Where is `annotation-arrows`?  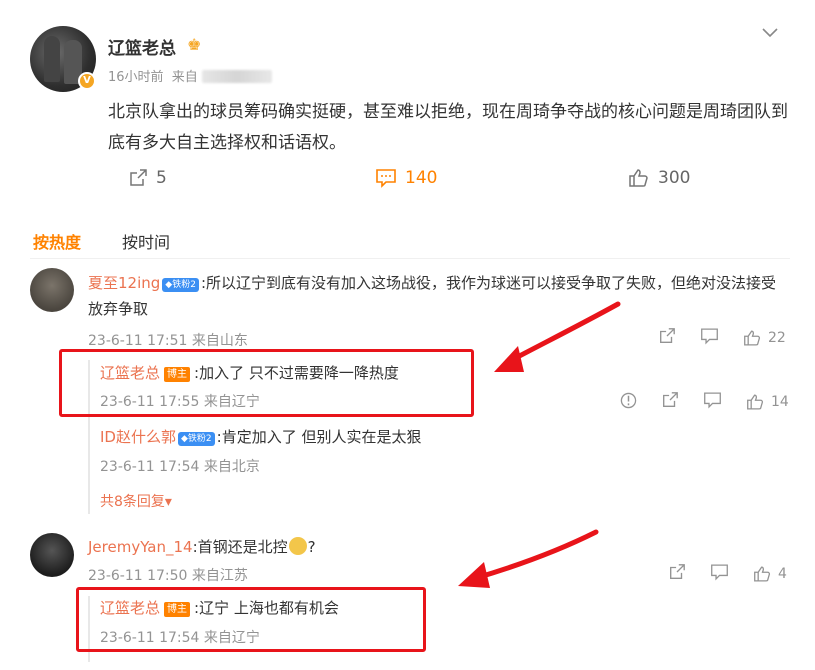 annotation-arrows is located at coordinates (539, 444).